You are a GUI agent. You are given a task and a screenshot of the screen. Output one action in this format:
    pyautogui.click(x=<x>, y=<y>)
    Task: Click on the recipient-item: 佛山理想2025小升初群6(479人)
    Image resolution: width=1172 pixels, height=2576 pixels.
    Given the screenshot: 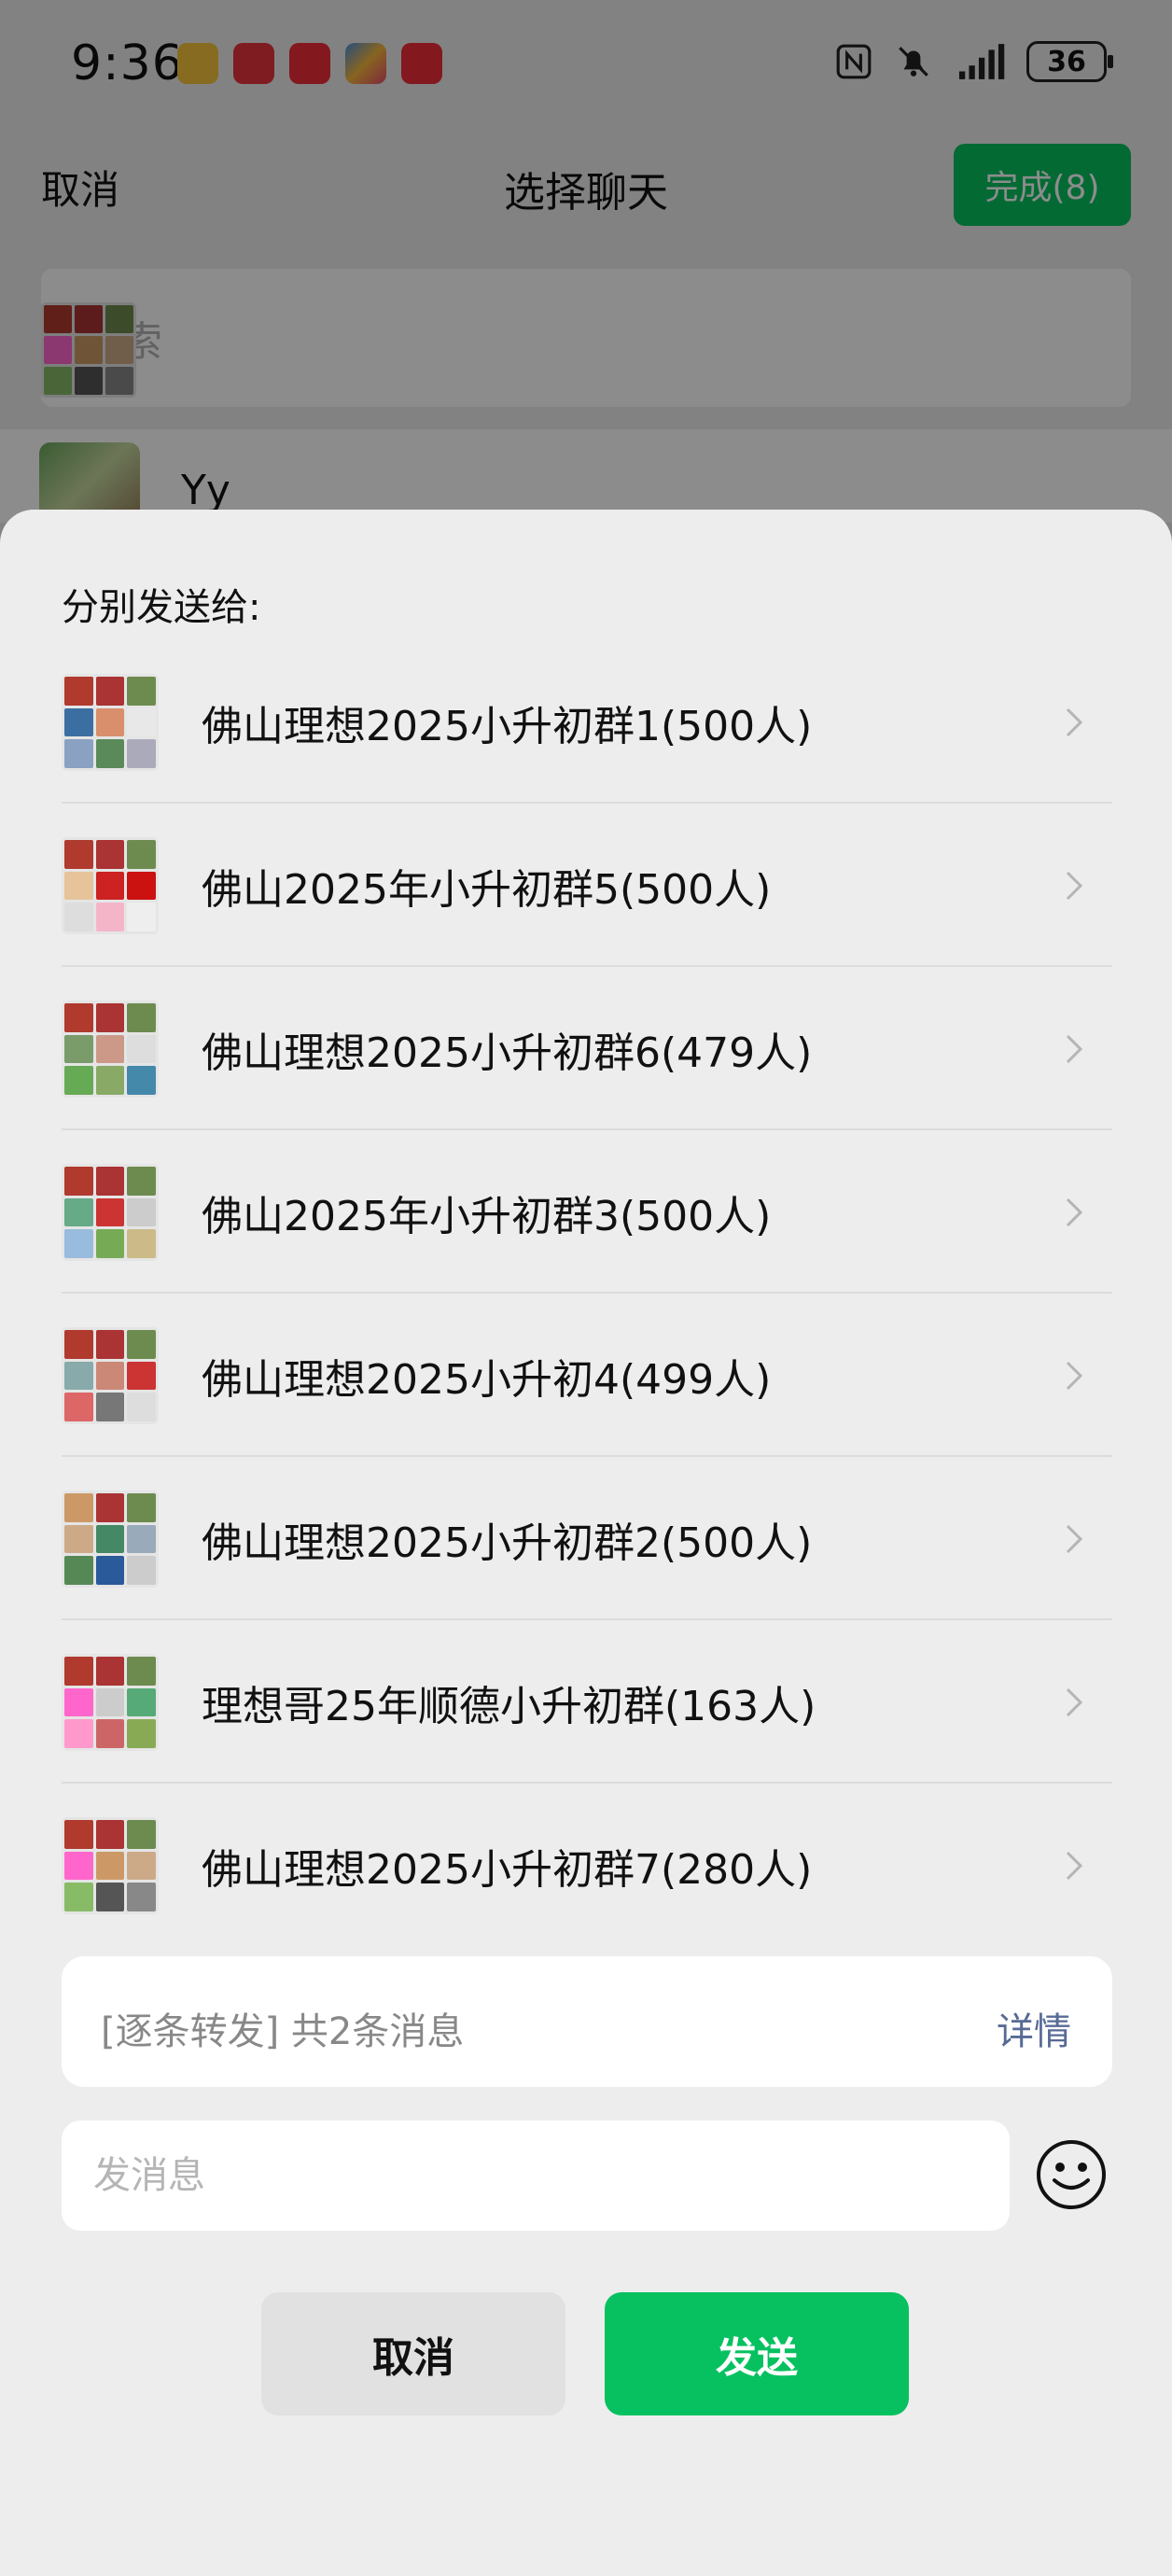 What is the action you would take?
    pyautogui.click(x=587, y=1048)
    